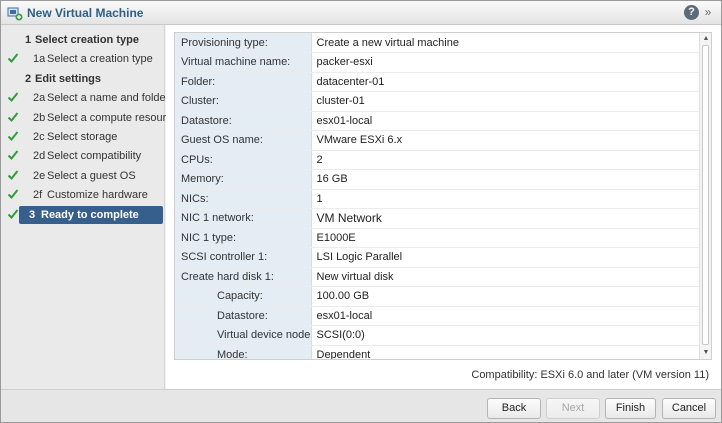 Image resolution: width=722 pixels, height=423 pixels. I want to click on summary-row: Virtual device node: SCSI(0:0), so click(437, 335).